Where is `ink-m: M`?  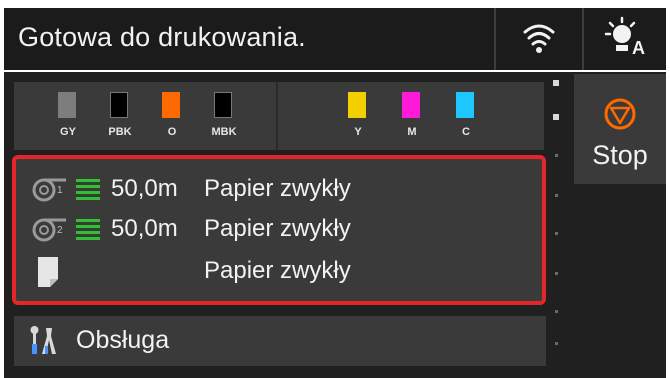
ink-m: M is located at coordinates (412, 118).